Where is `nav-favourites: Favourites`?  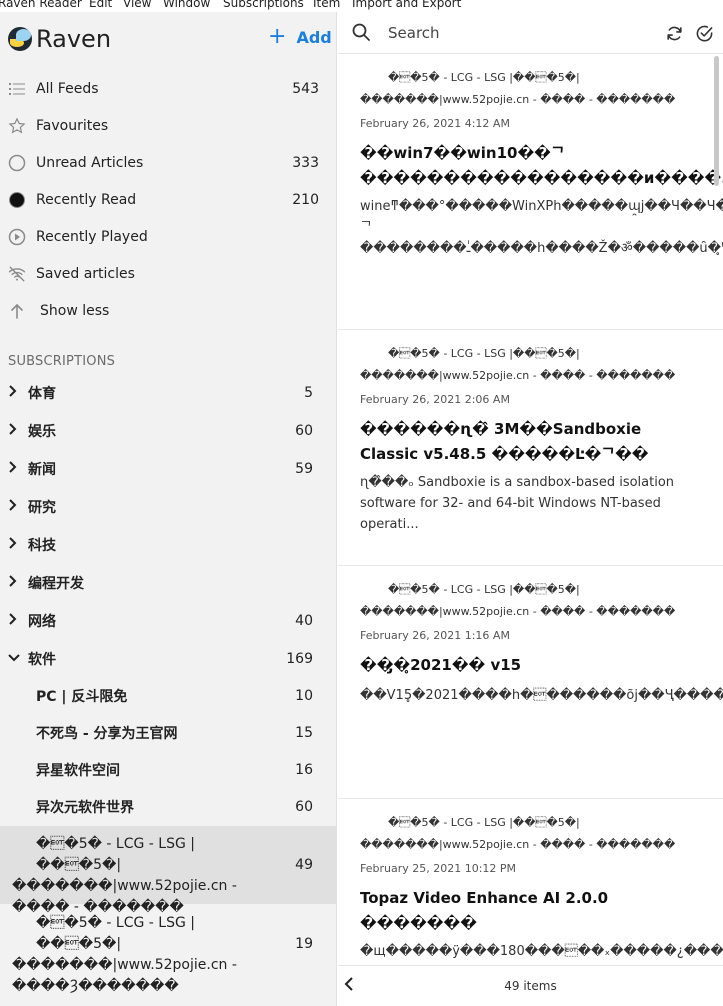
nav-favourites: Favourites is located at coordinates (168, 125).